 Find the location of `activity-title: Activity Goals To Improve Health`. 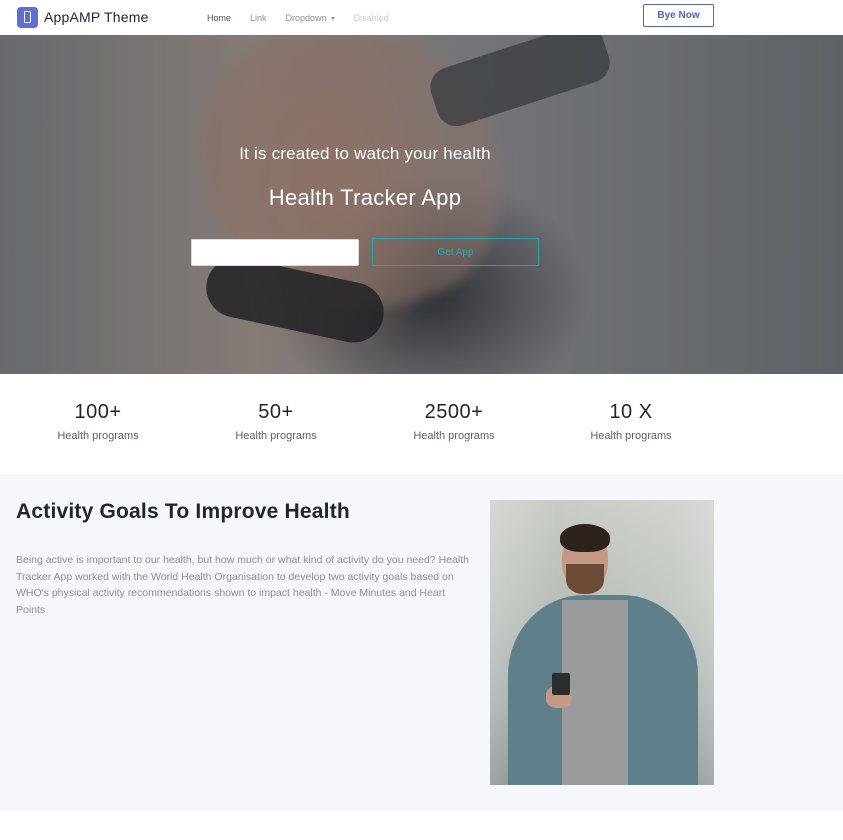

activity-title: Activity Goals To Improve Health is located at coordinates (183, 511).